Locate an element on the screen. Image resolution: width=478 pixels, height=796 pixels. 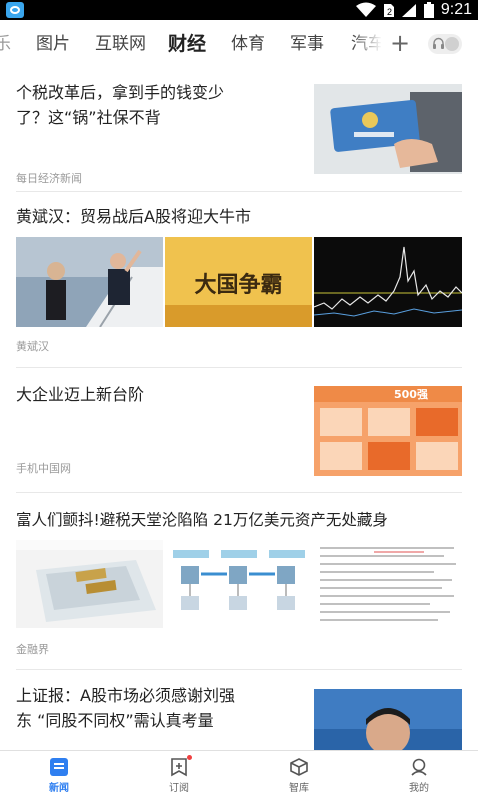
tab-military: 军事 is located at coordinates (307, 44).